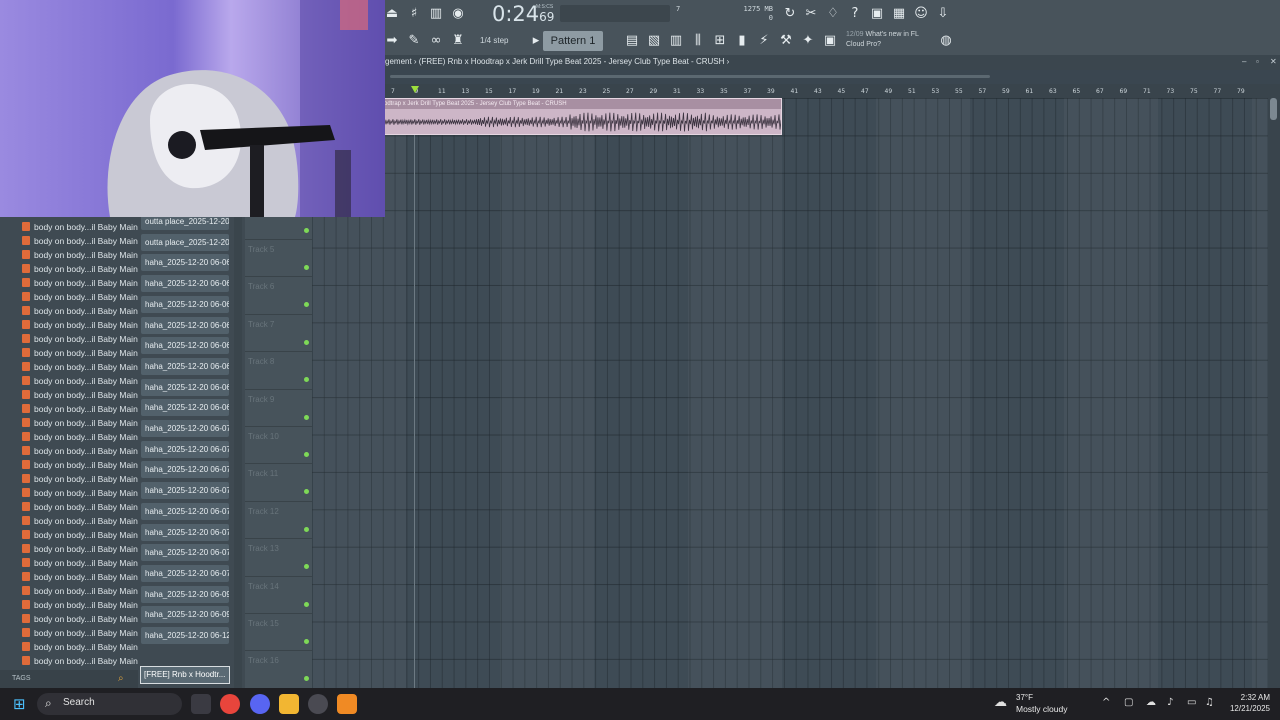 This screenshot has height=720, width=1280. What do you see at coordinates (946, 41) in the screenshot?
I see `globe-icon: ◍` at bounding box center [946, 41].